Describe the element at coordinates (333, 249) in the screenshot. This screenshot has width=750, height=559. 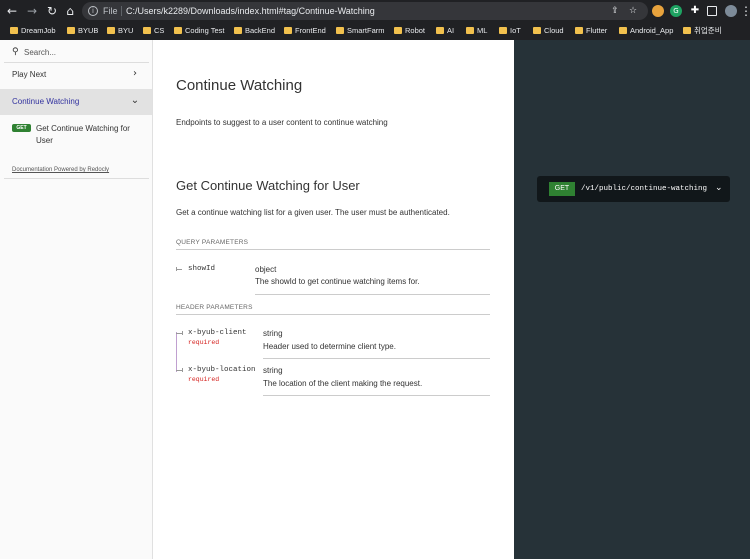
I see `query-parameters-divider` at that location.